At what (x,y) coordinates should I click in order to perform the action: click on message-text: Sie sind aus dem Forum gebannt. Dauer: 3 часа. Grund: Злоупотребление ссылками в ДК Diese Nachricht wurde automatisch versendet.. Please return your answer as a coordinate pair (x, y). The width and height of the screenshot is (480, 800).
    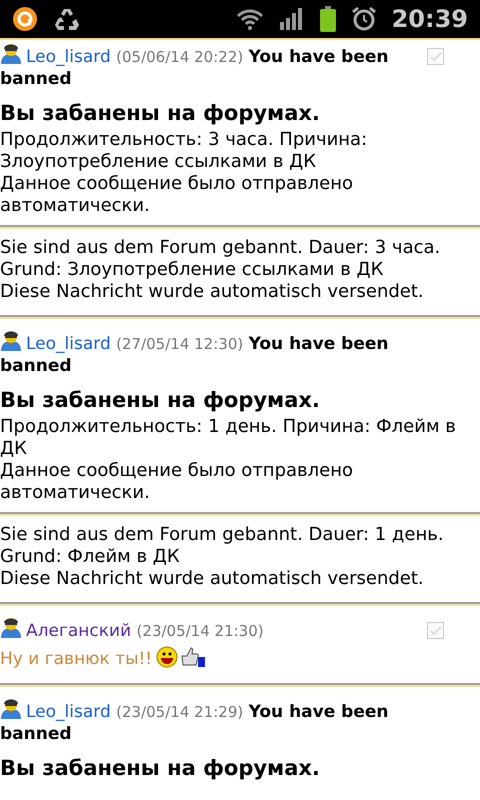
    Looking at the image, I should click on (221, 270).